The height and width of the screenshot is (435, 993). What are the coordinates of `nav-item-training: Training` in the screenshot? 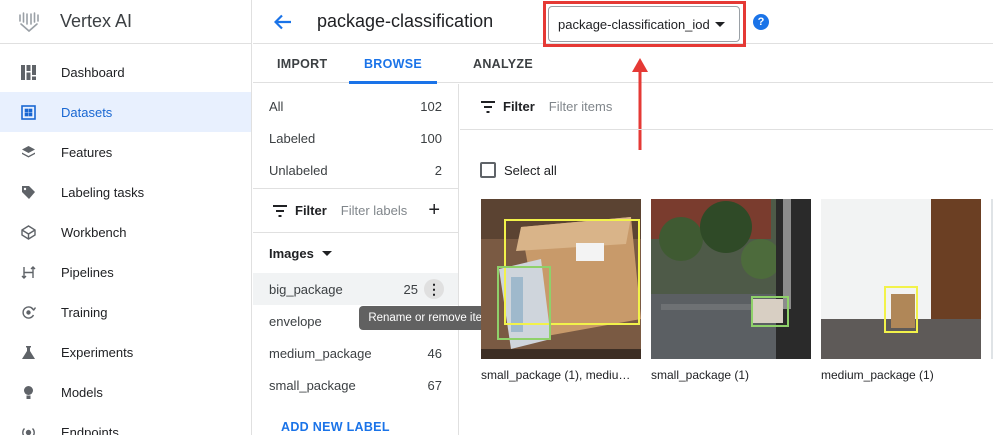 It's located at (125, 312).